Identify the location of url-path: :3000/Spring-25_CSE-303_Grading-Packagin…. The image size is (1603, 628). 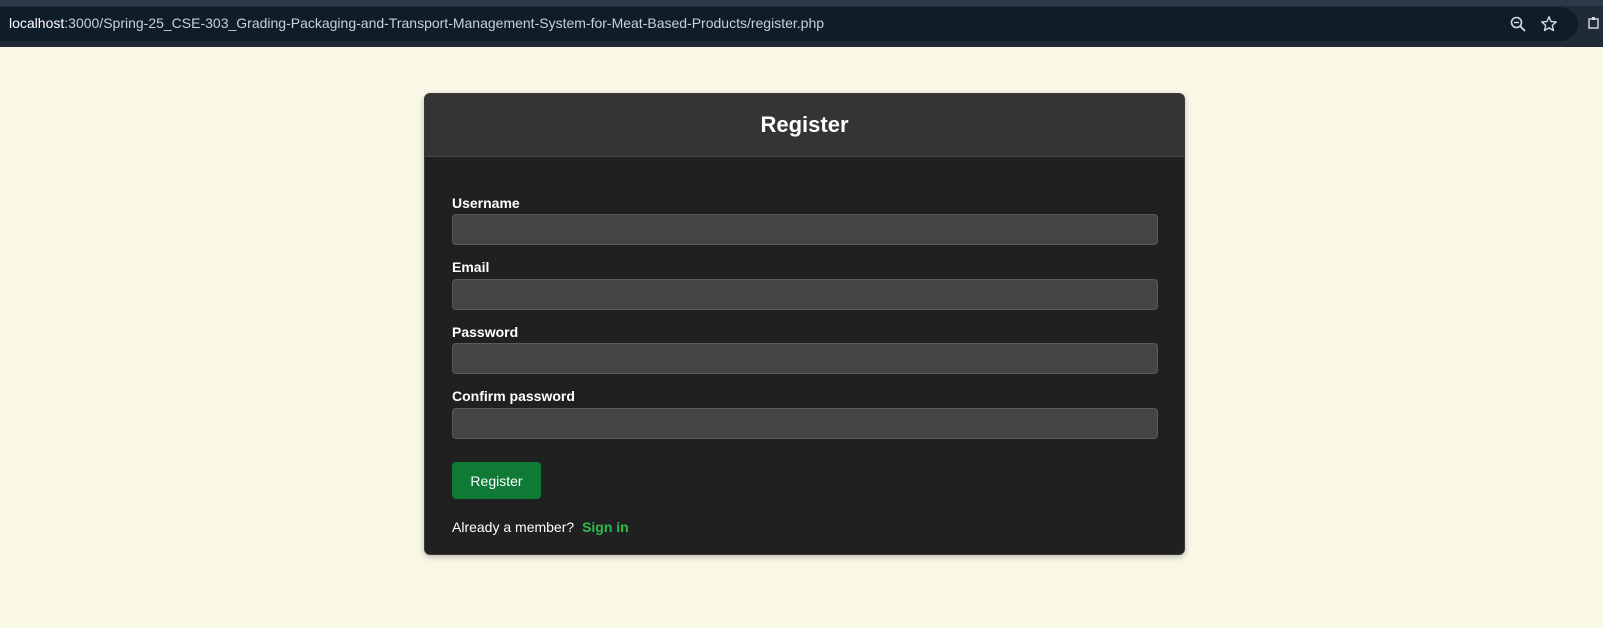
(444, 23).